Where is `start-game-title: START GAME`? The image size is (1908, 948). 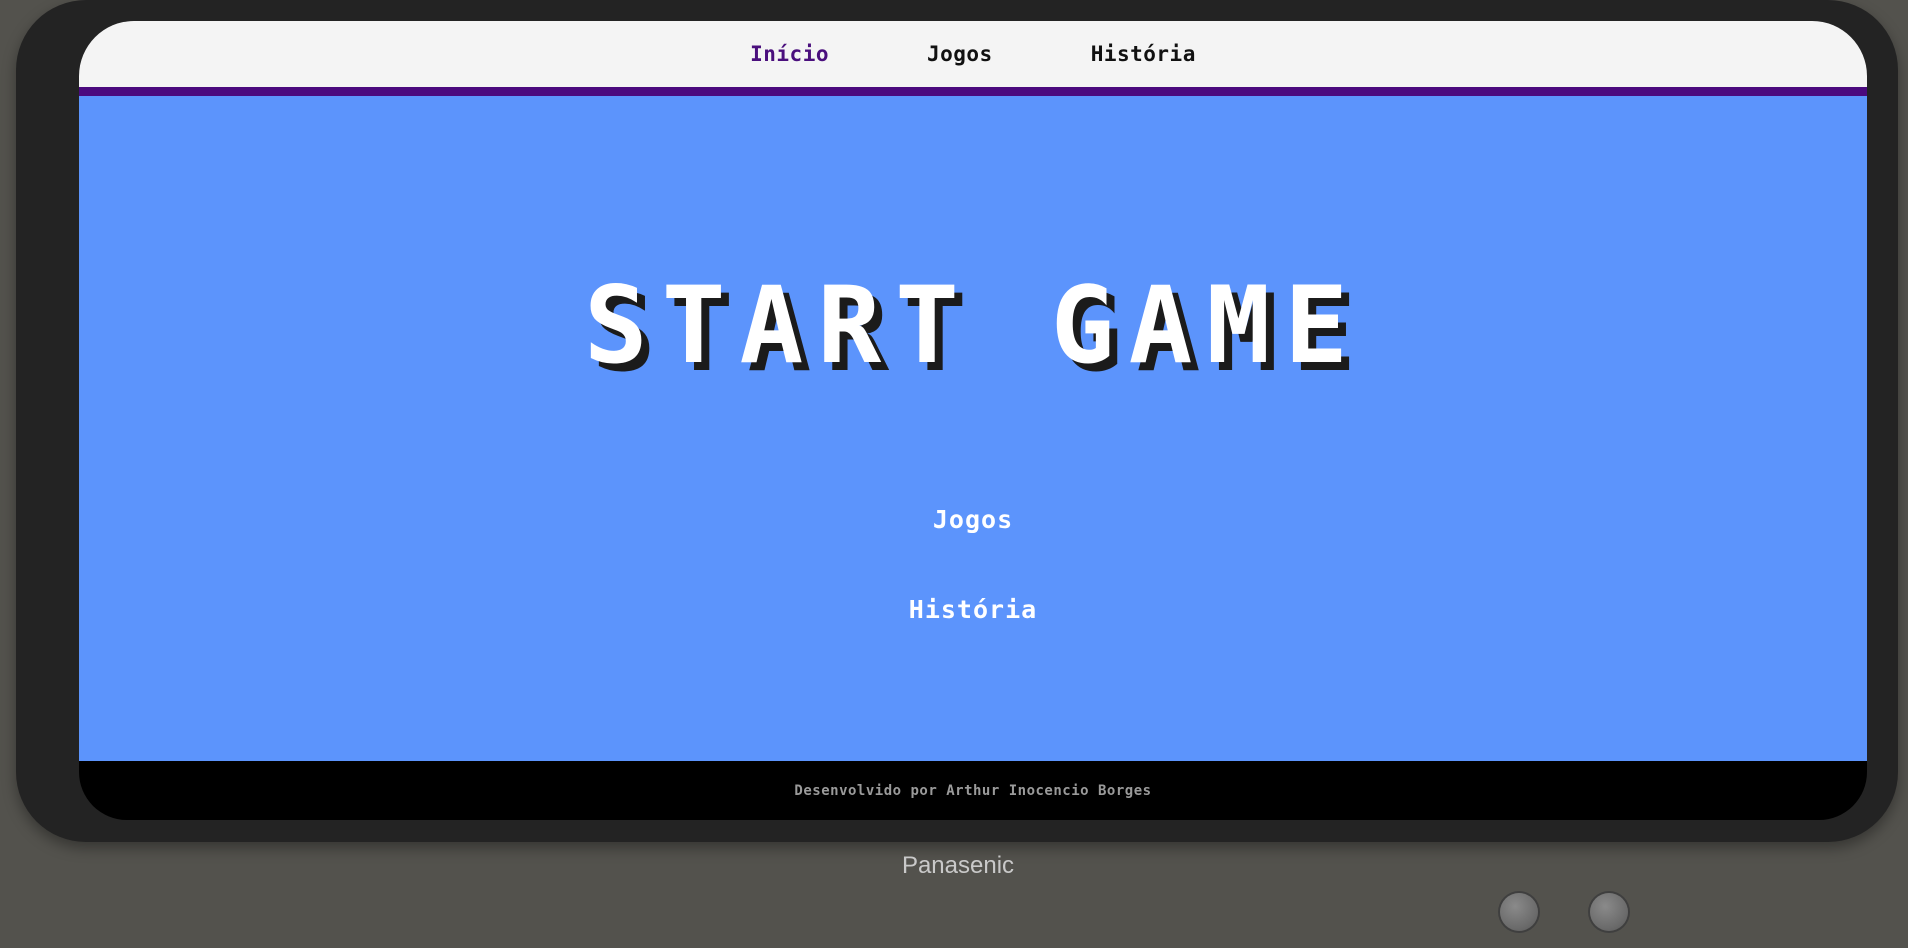 start-game-title: START GAME is located at coordinates (973, 325).